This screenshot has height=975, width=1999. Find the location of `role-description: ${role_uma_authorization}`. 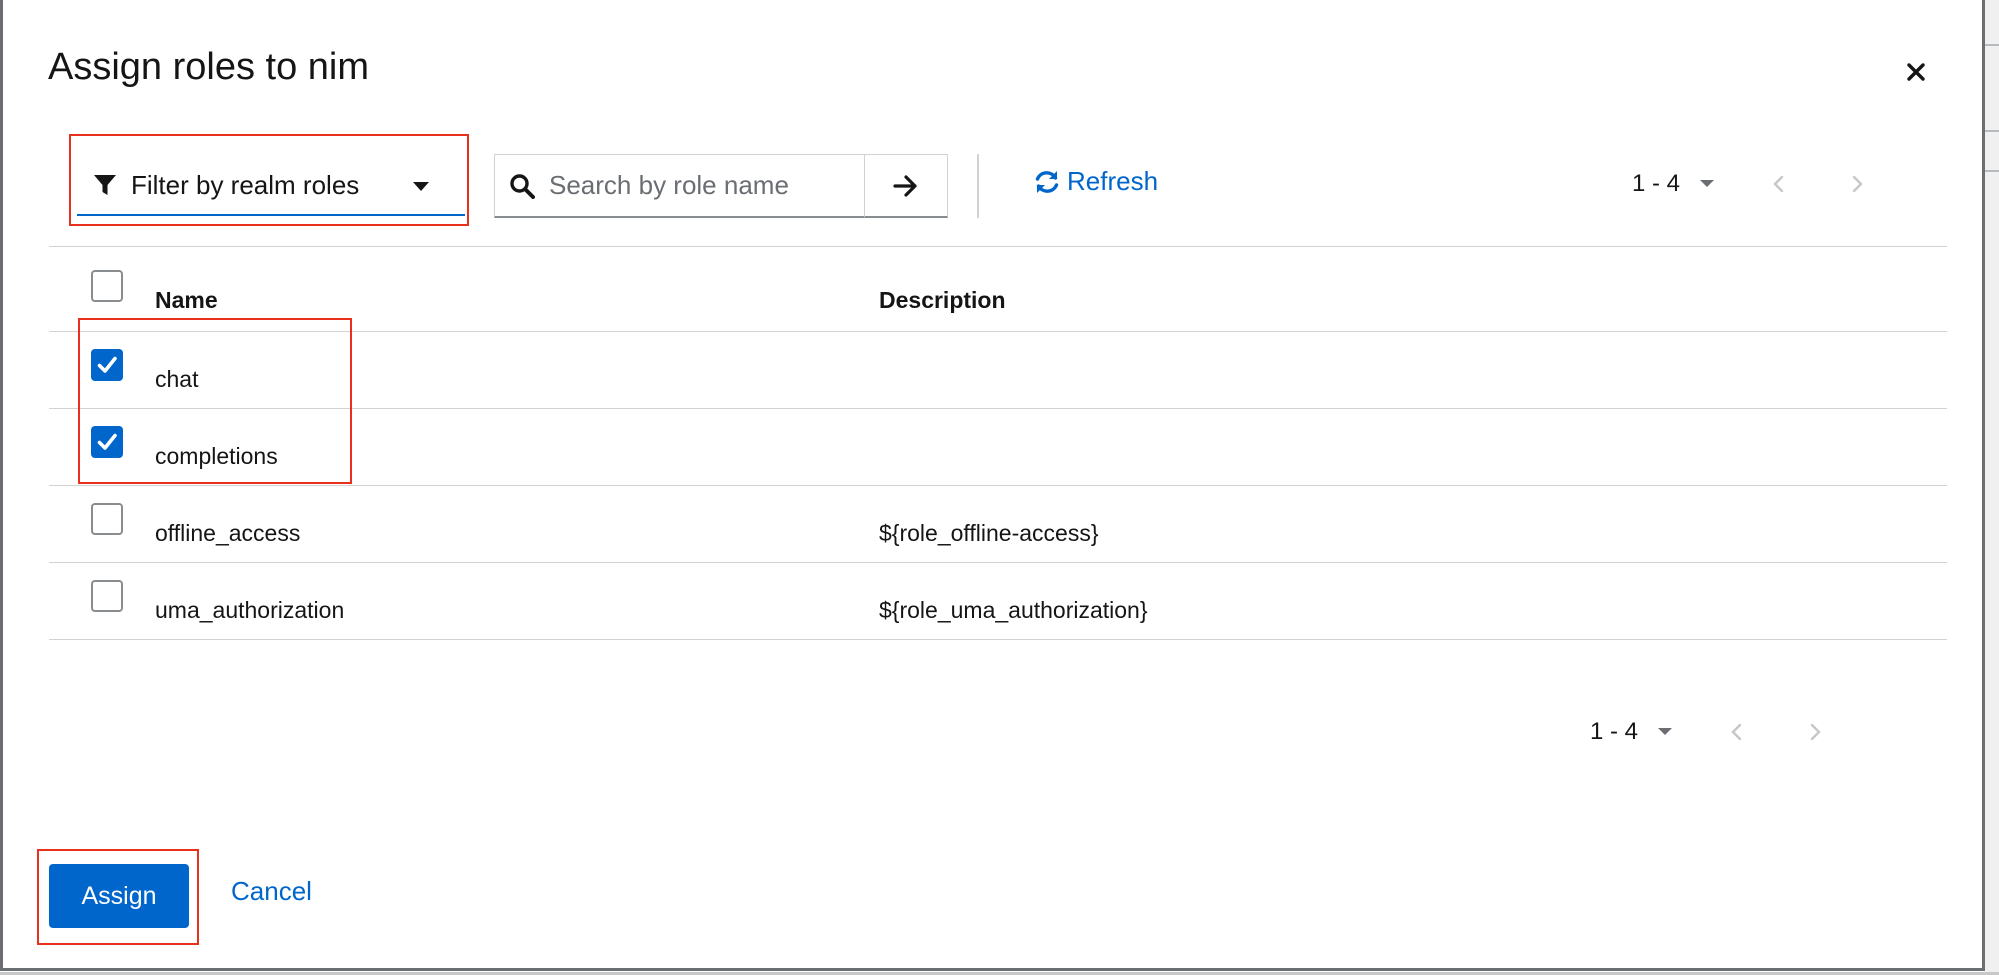

role-description: ${role_uma_authorization} is located at coordinates (1013, 610).